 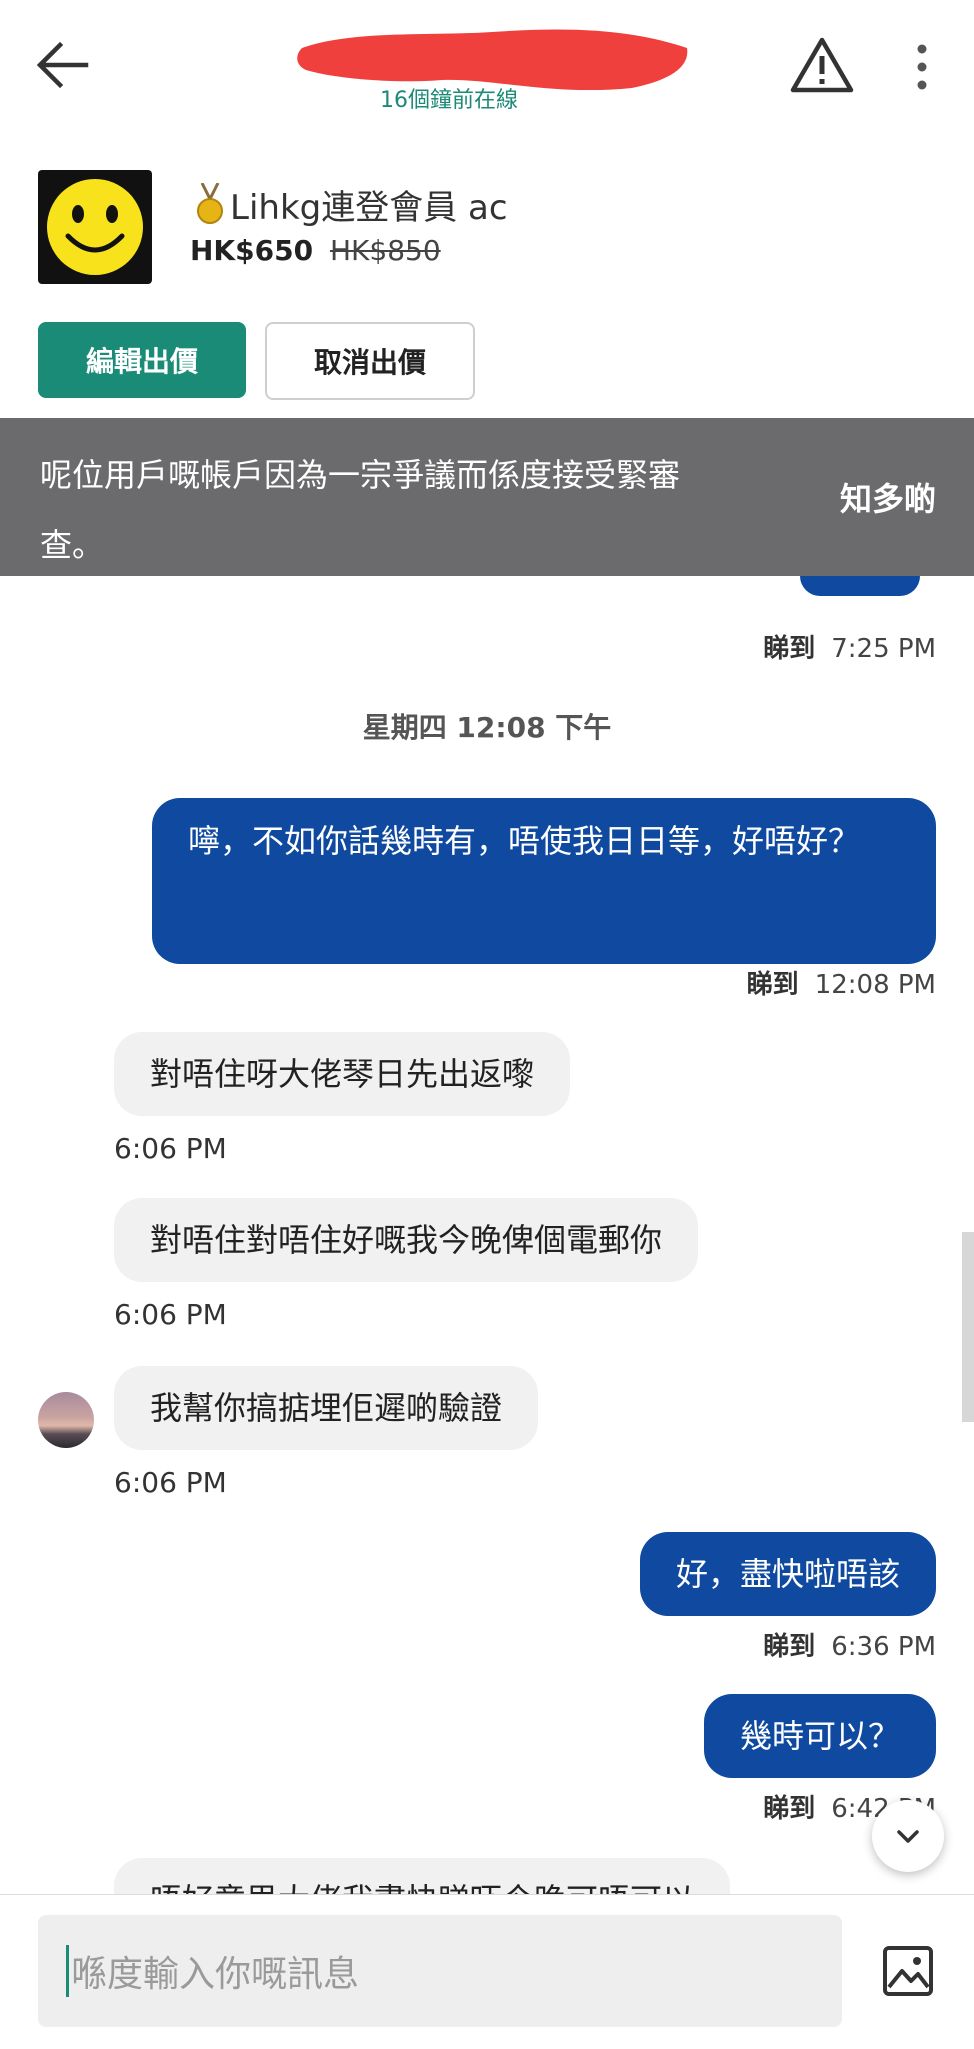 What do you see at coordinates (326, 1408) in the screenshot?
I see `message-bubble-incoming: 我幫你搞掂埋佢遲啲驗證` at bounding box center [326, 1408].